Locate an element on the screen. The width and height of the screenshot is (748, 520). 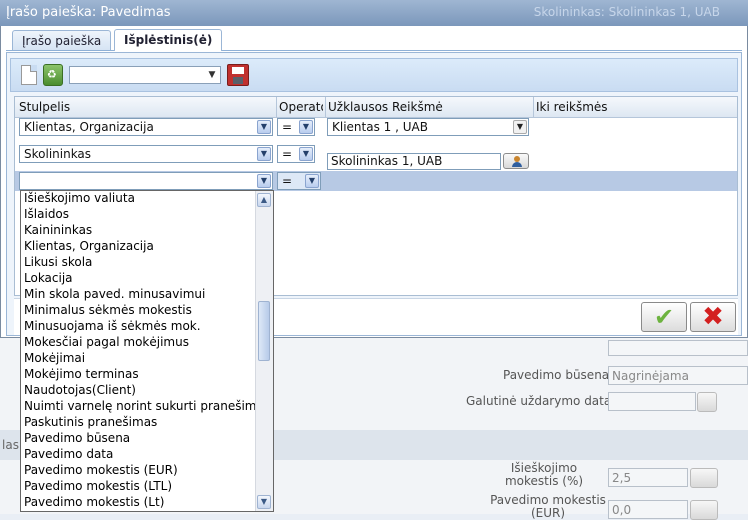
list-item: Nuimti varnelę norint sukurti pranešimą is located at coordinates (142, 406).